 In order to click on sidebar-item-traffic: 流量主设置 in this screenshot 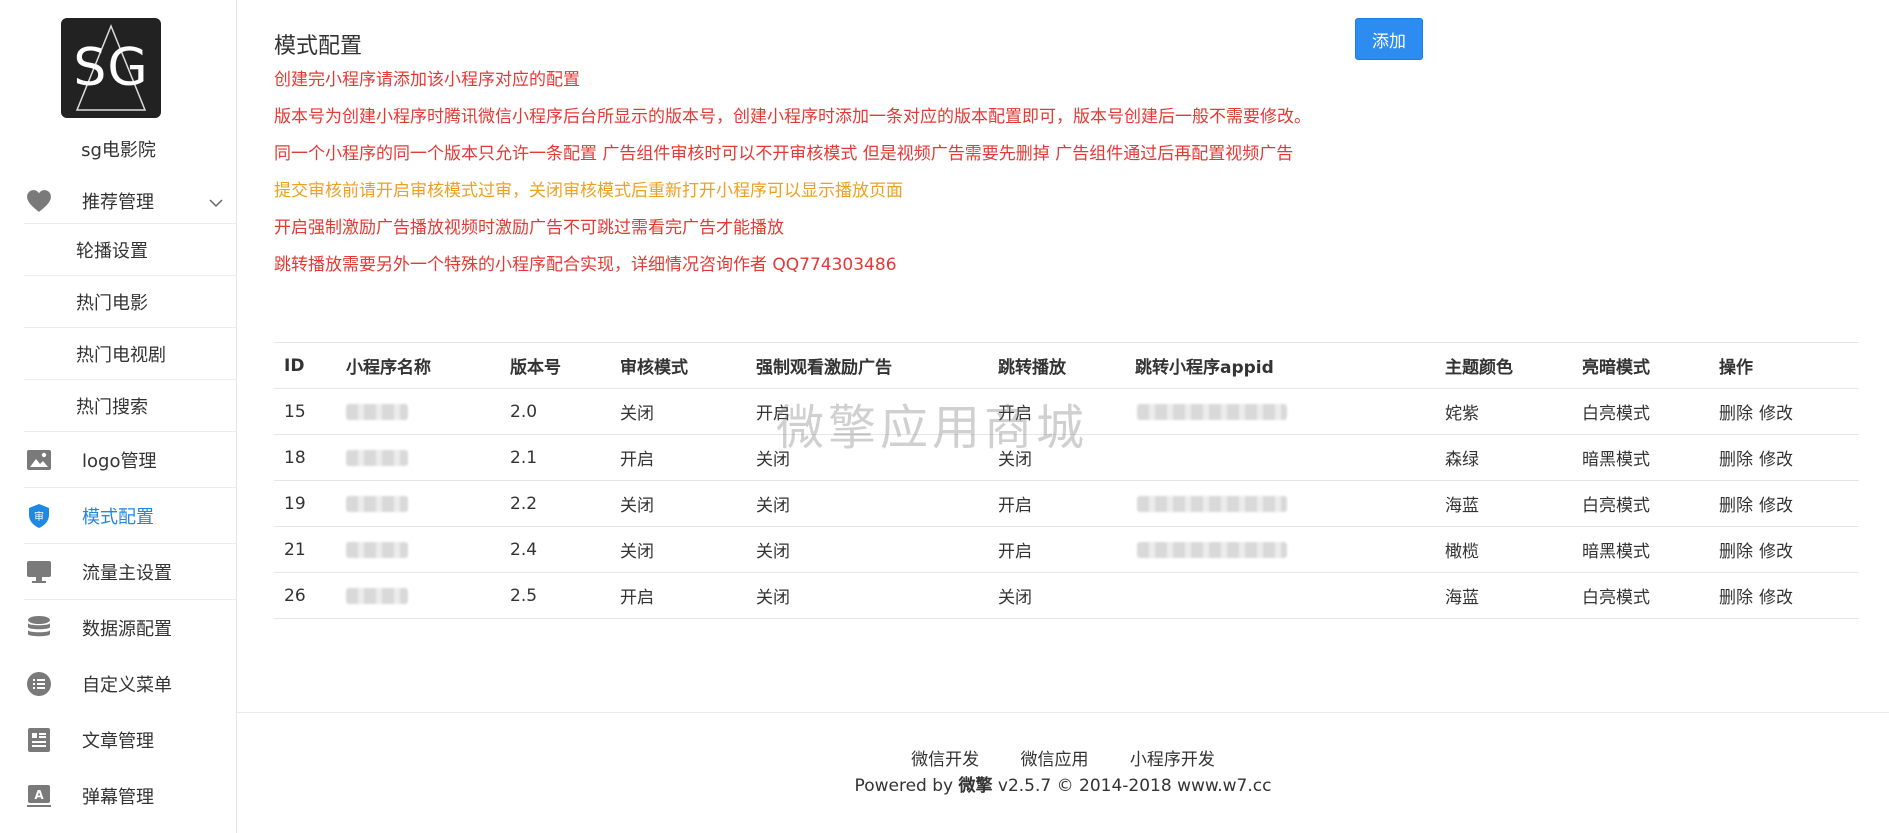, I will do `click(130, 572)`.